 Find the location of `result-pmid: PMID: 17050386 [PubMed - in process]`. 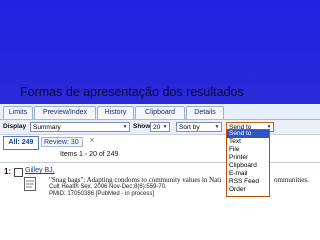

result-pmid: PMID: 17050386 [PubMed - in process] is located at coordinates (102, 194).